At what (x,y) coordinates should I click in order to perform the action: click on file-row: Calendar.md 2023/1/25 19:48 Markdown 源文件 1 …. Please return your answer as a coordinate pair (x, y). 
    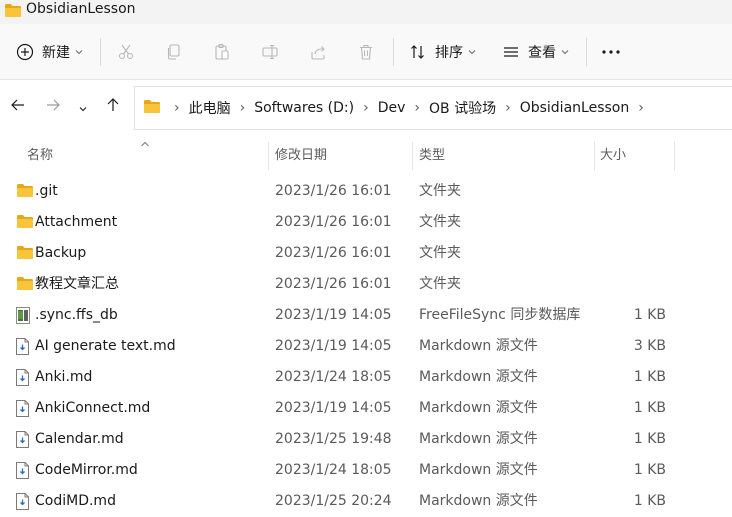
    Looking at the image, I should click on (366, 439).